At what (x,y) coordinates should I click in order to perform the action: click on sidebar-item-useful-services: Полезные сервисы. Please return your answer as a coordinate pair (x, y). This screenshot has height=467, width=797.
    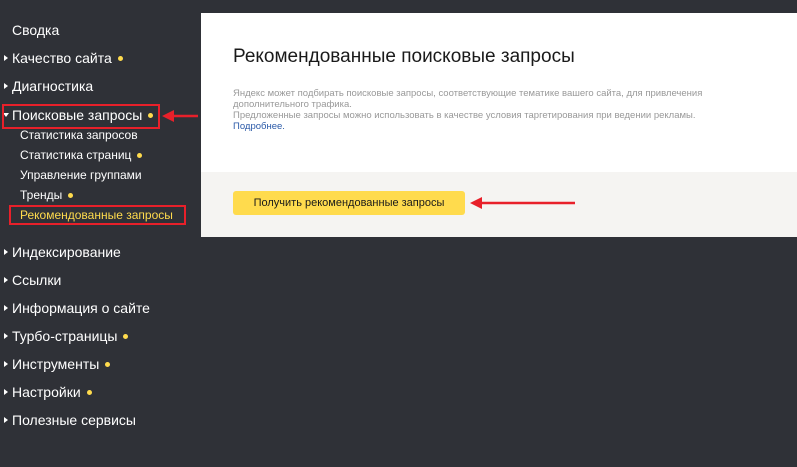
    Looking at the image, I should click on (70, 420).